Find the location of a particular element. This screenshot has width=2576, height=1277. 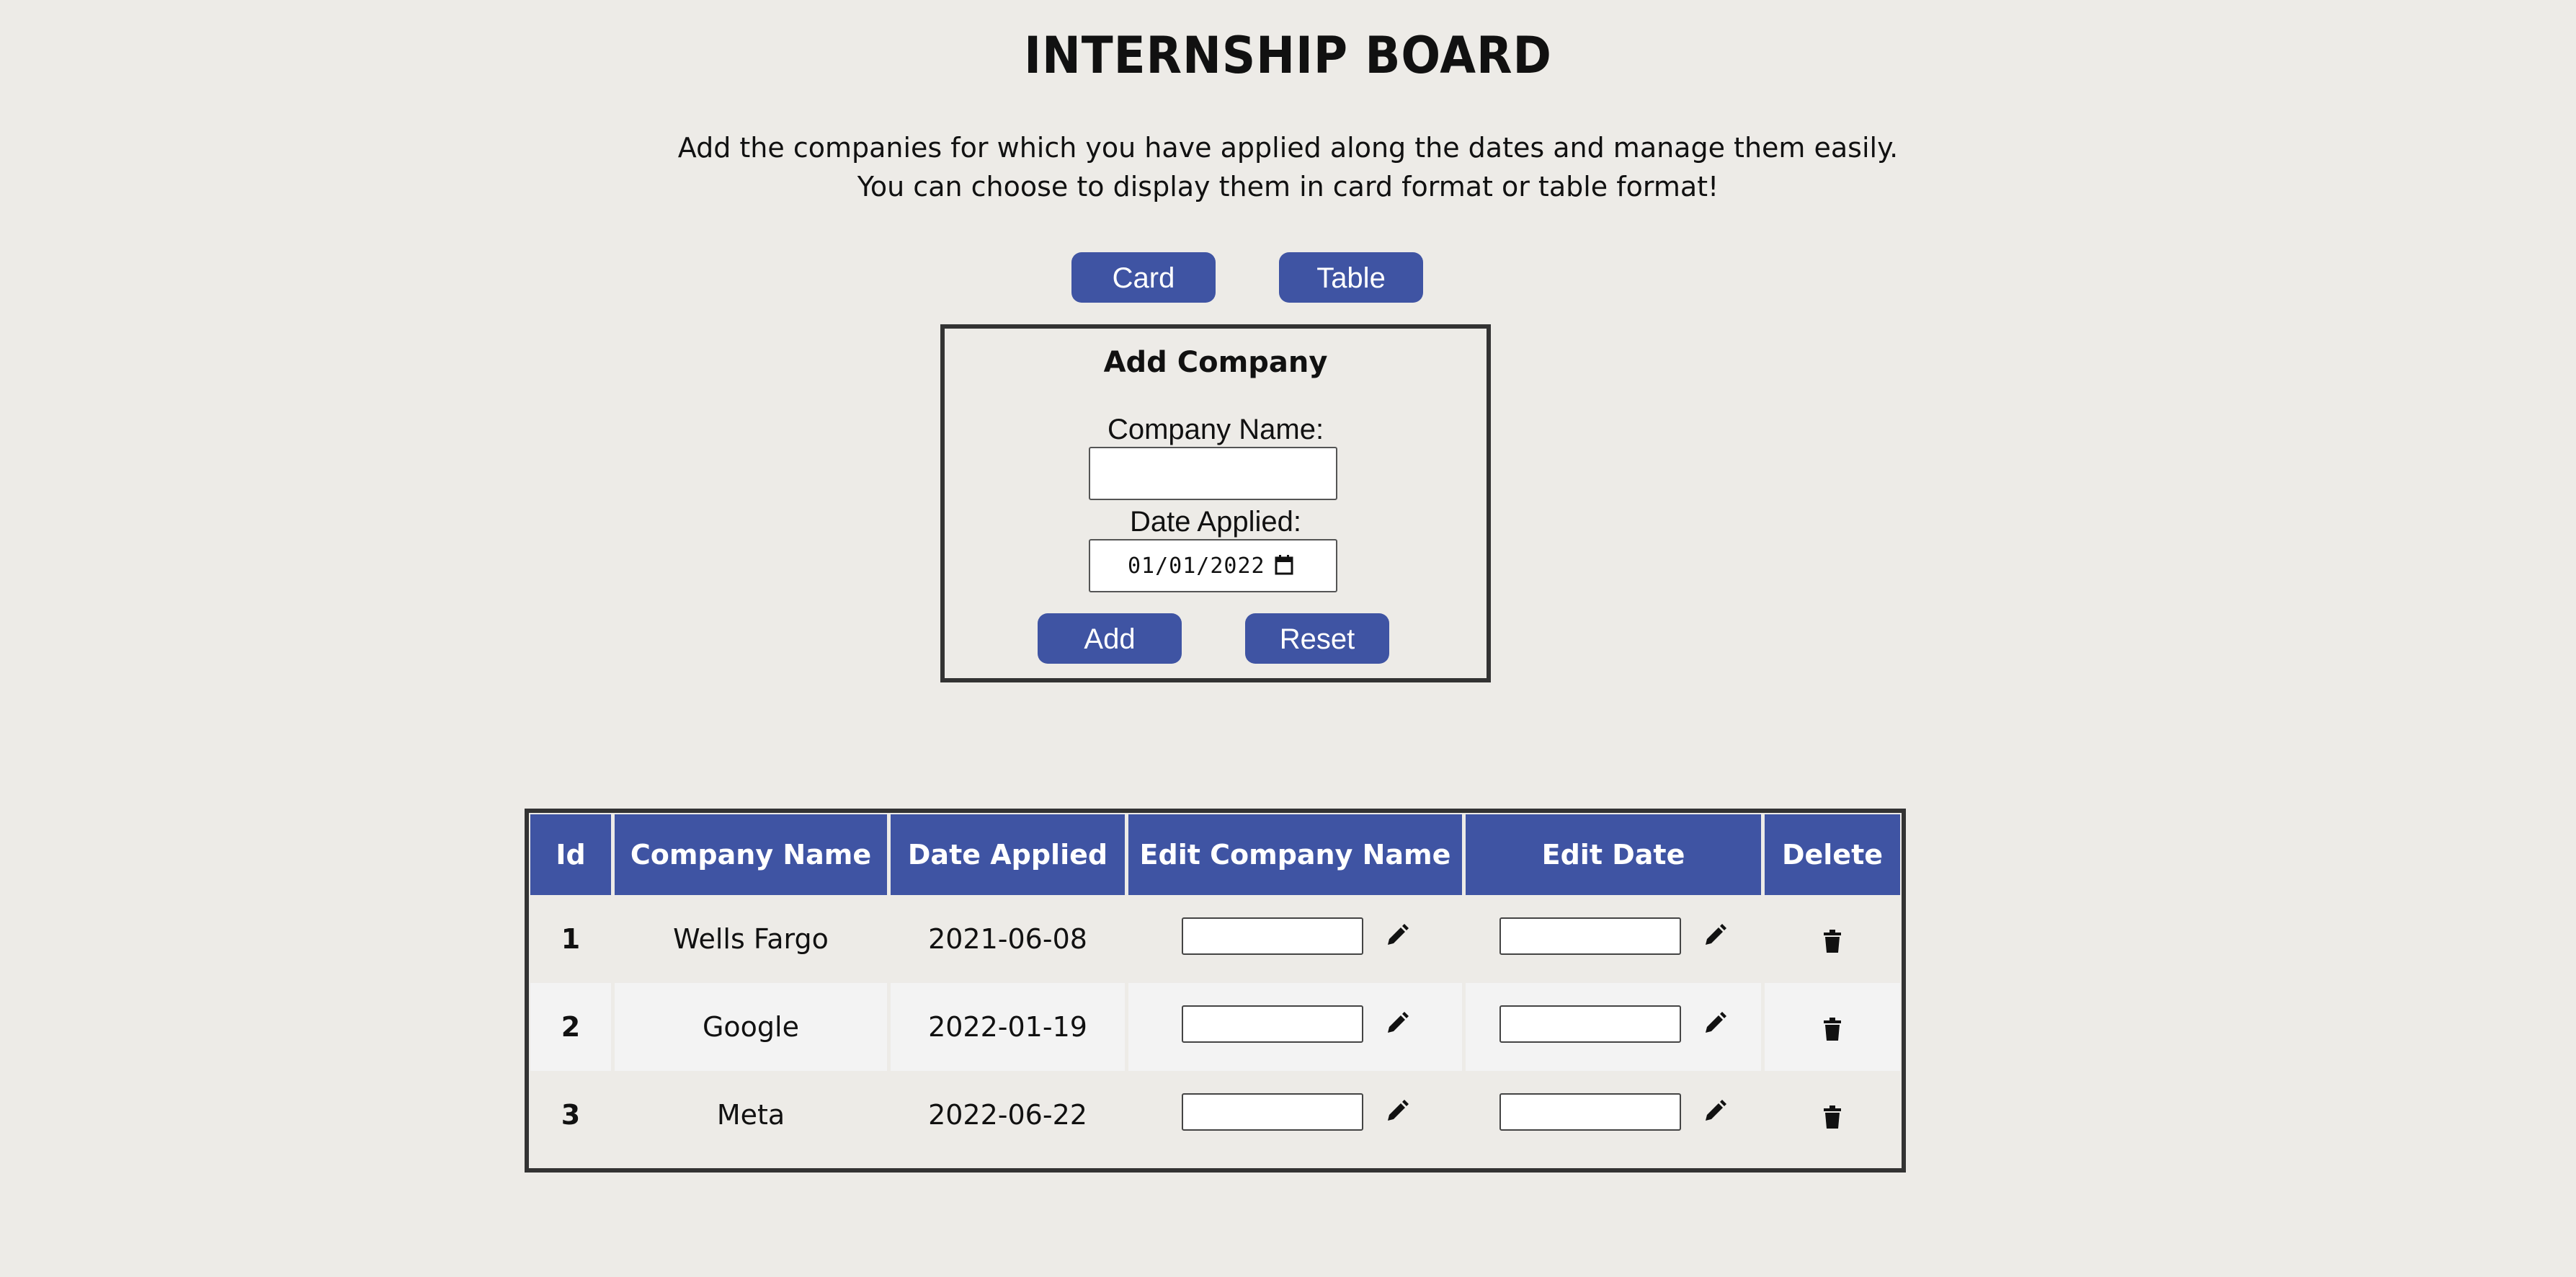

date-applied-label: Date Applied: is located at coordinates (1215, 522).